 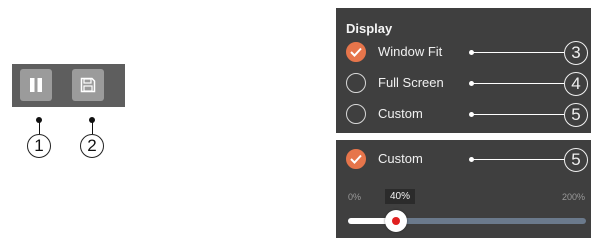 I want to click on option-full-screen: Full Screen 4, so click(x=467, y=84).